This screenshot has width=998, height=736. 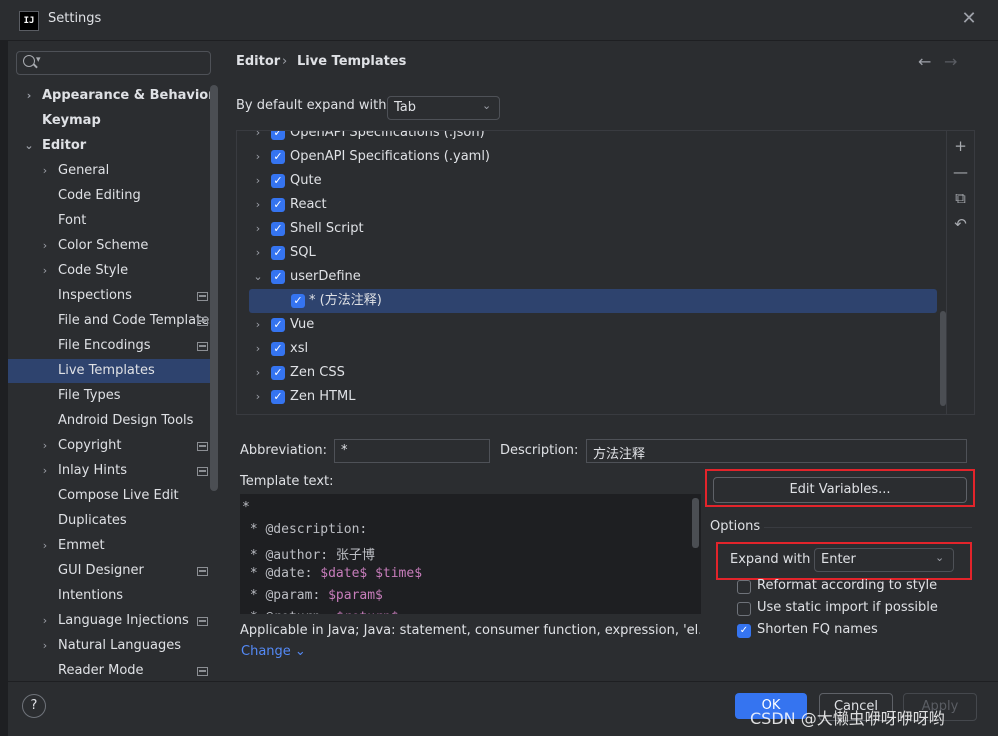 I want to click on settings-search-input: ▾, so click(x=113, y=63).